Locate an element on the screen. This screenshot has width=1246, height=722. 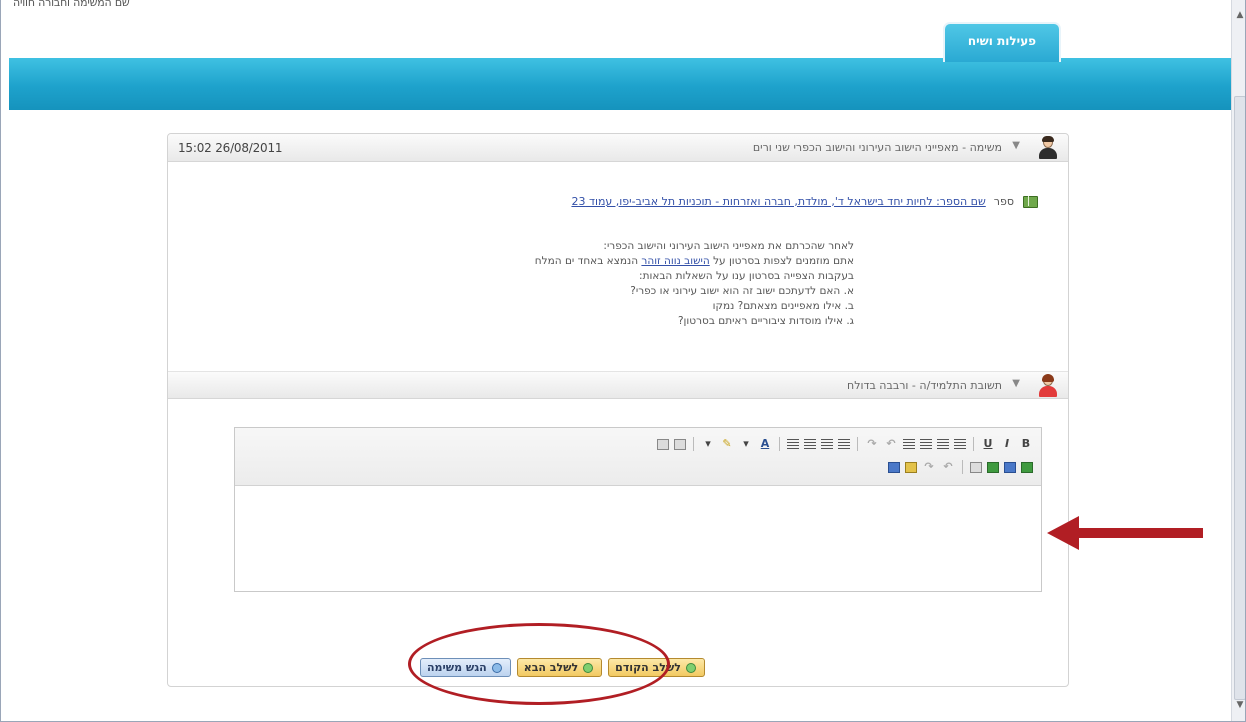
previous-icon is located at coordinates (690, 667).